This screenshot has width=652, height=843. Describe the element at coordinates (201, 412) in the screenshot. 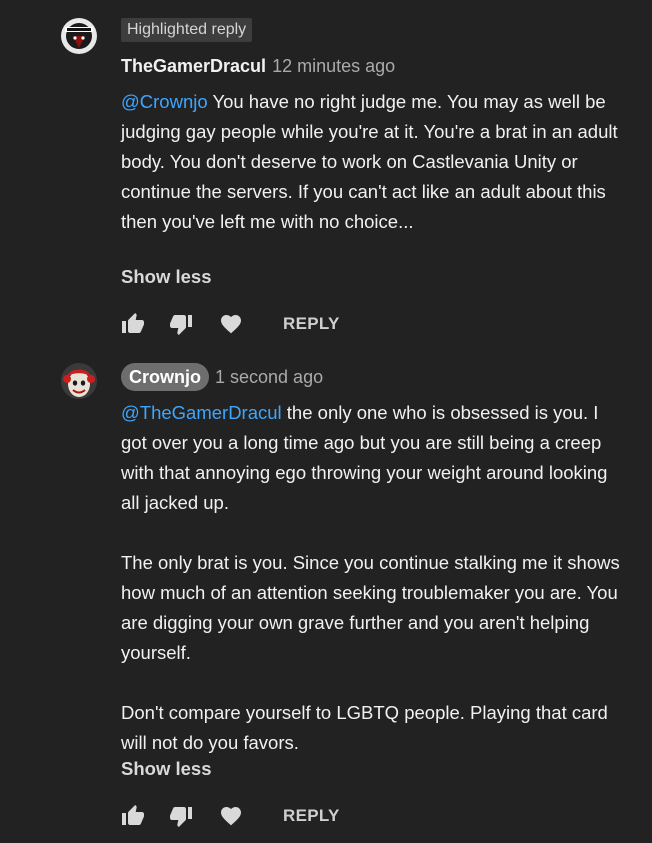

I see `mention-link: @TheGamerDracul` at that location.